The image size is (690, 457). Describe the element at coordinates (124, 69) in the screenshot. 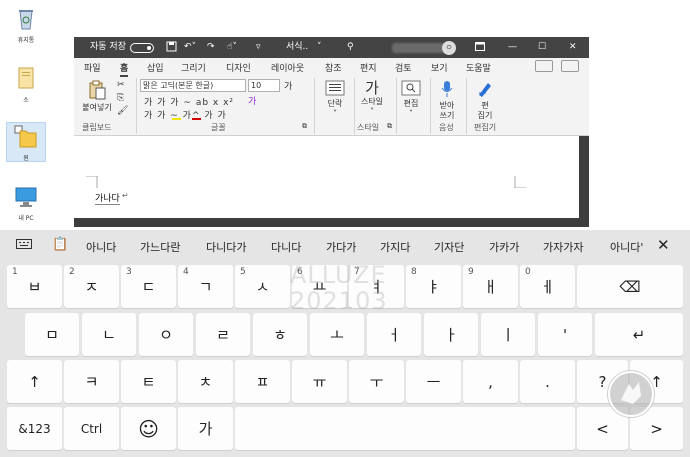

I see `tab-home: 홈` at that location.